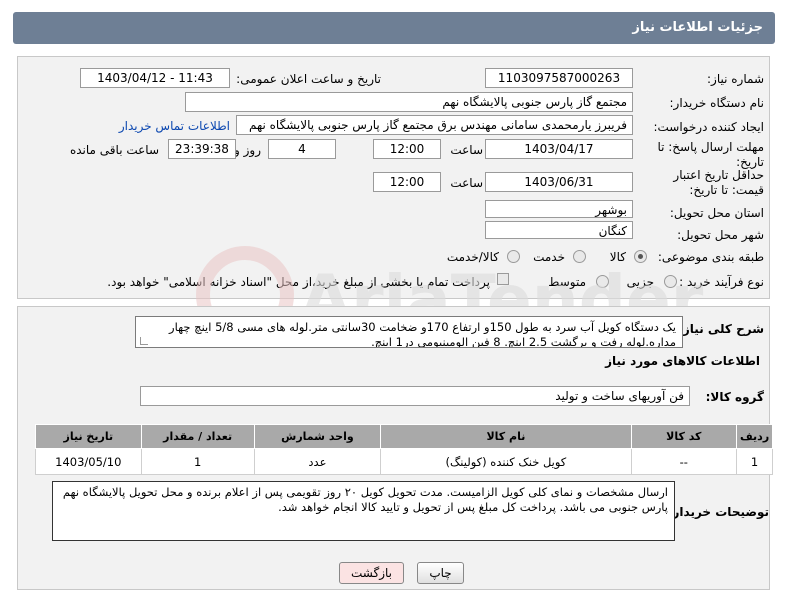 This screenshot has height=598, width=789. Describe the element at coordinates (174, 126) in the screenshot. I see `buyer-contact-link: اطلاعات تماس خریدار` at that location.